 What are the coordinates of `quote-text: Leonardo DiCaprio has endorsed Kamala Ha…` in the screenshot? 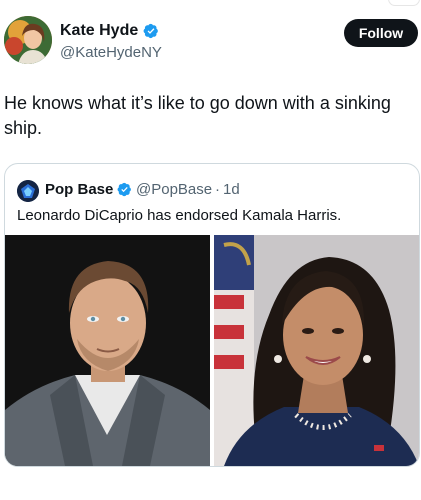 It's located at (179, 215).